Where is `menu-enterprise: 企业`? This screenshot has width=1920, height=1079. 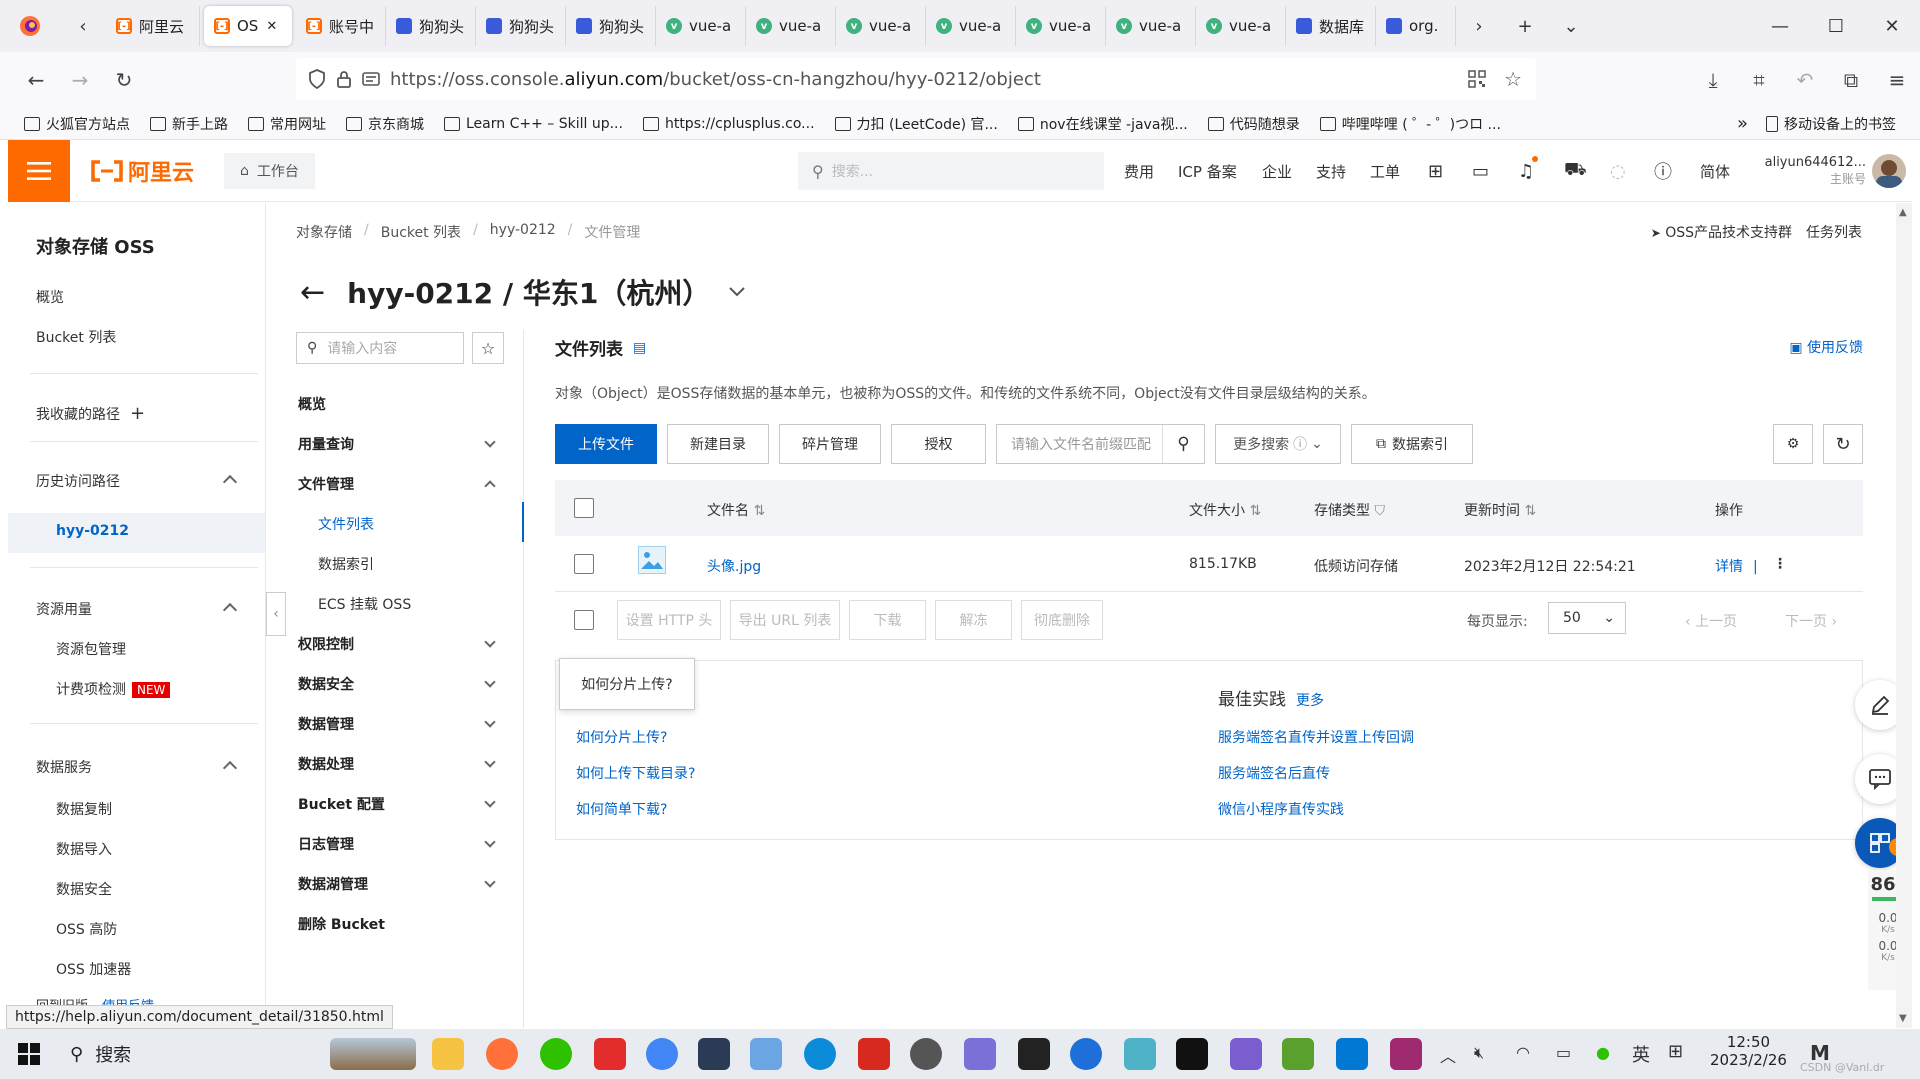 menu-enterprise: 企业 is located at coordinates (1277, 171).